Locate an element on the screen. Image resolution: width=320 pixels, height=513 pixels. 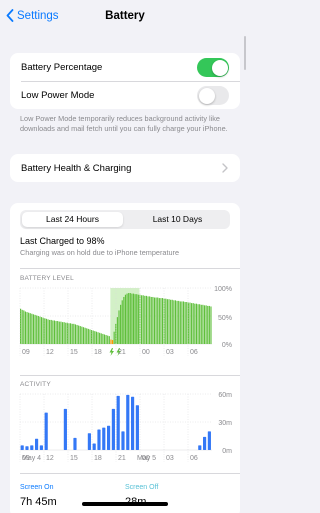
divider is located at coordinates (130, 375).